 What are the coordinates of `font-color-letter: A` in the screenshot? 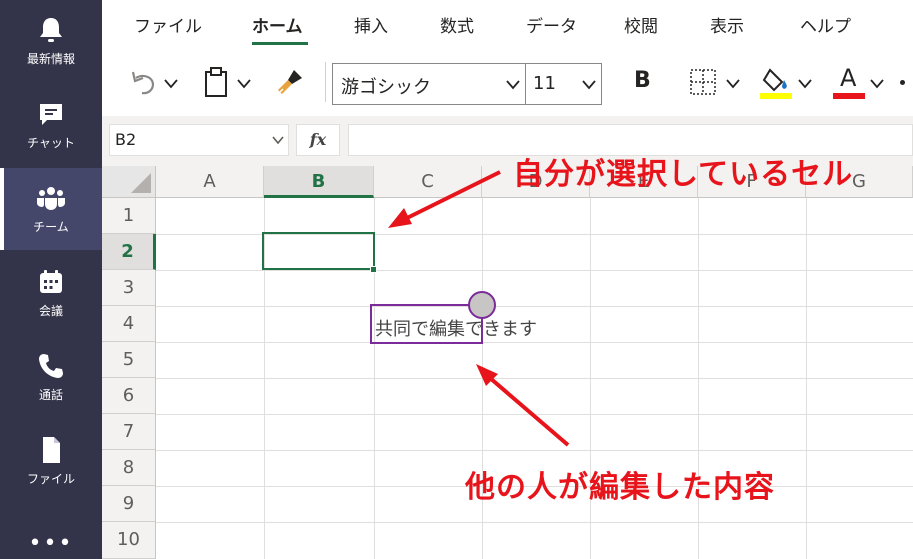 It's located at (848, 78).